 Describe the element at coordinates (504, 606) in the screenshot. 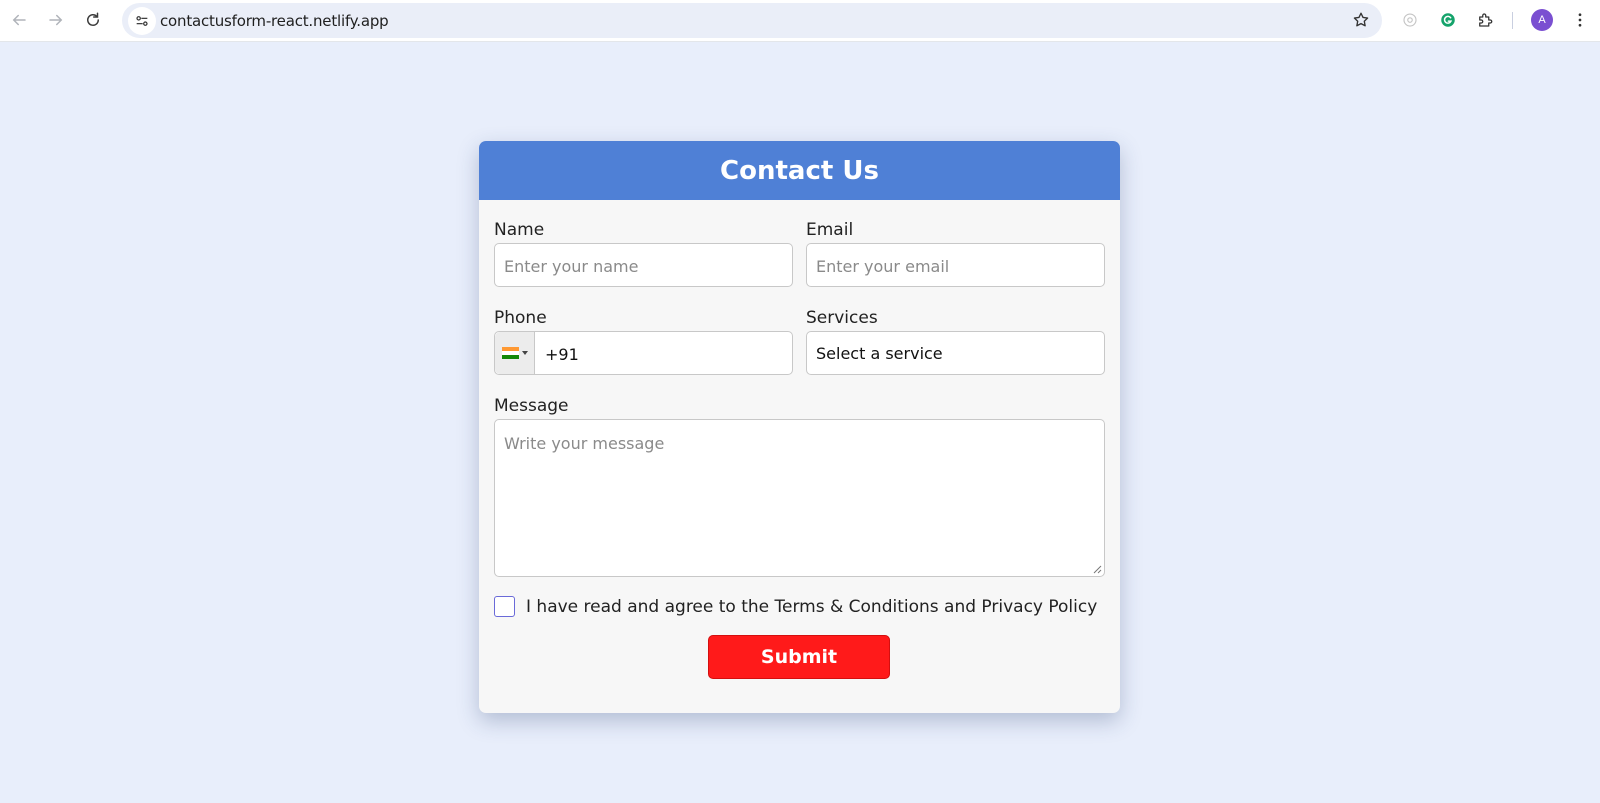

I see `agree-checkbox` at that location.